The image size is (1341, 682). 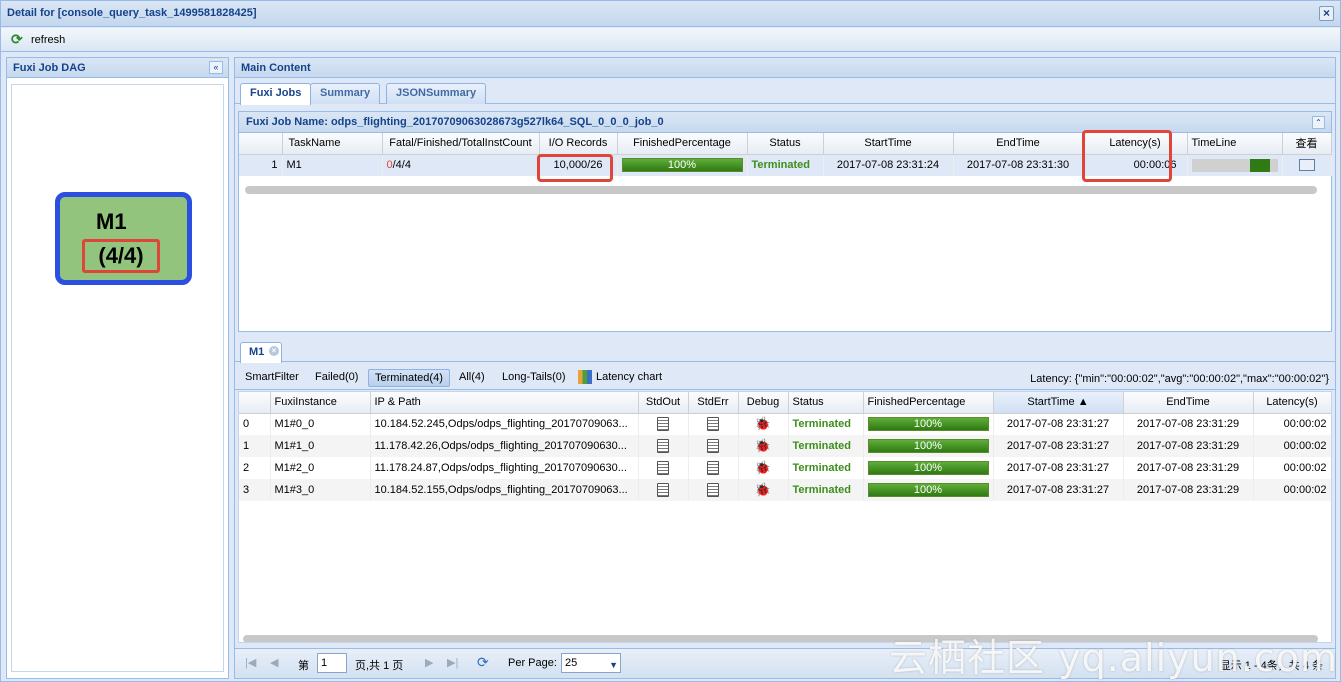 What do you see at coordinates (578, 144) in the screenshot?
I see `col-io-records: I/O Records` at bounding box center [578, 144].